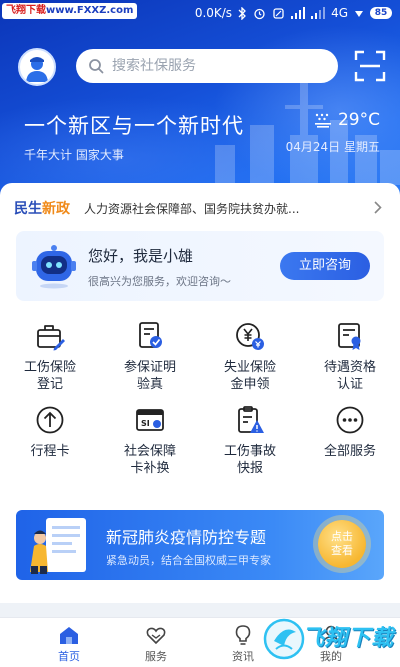  I want to click on tab-home: 首页, so click(69, 644).